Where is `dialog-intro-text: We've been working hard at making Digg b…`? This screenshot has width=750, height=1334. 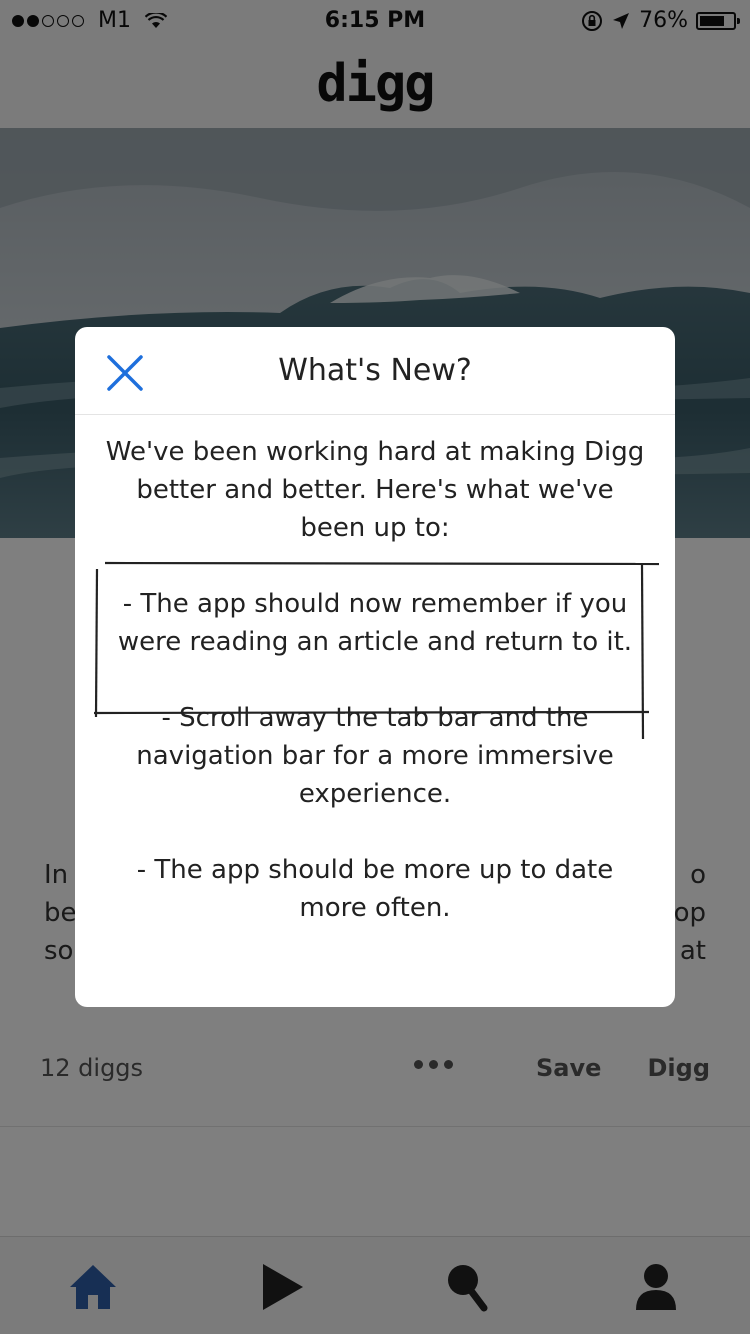
dialog-intro-text: We've been working hard at making Digg b… is located at coordinates (375, 490).